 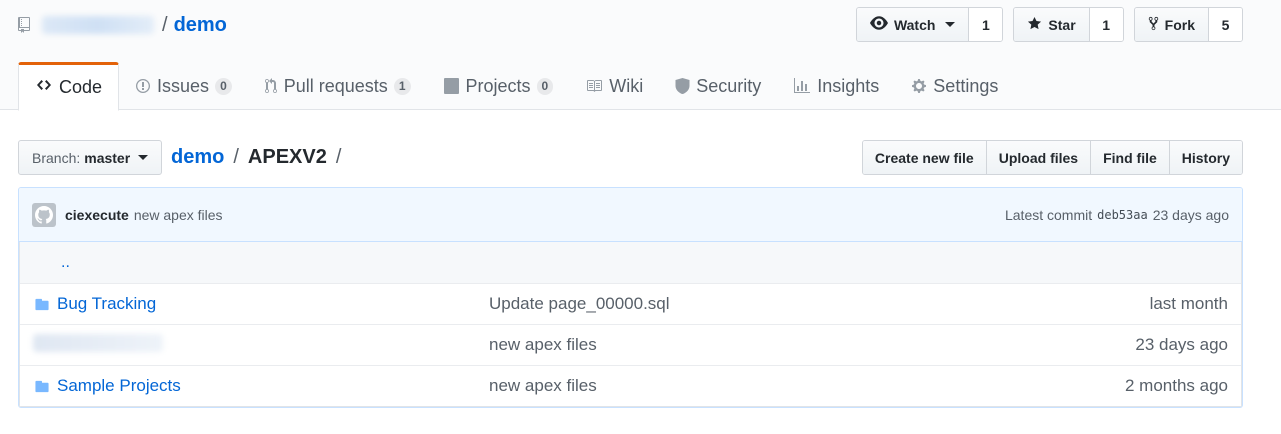 I want to click on tab-label: Insights, so click(x=848, y=85).